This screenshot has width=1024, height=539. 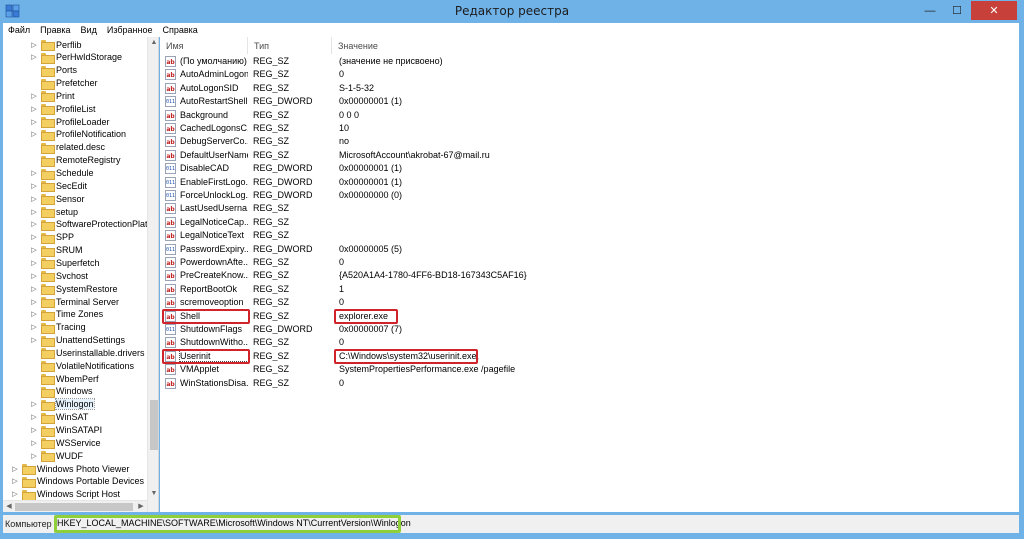 What do you see at coordinates (994, 10) in the screenshot?
I see `close-button: ✕` at bounding box center [994, 10].